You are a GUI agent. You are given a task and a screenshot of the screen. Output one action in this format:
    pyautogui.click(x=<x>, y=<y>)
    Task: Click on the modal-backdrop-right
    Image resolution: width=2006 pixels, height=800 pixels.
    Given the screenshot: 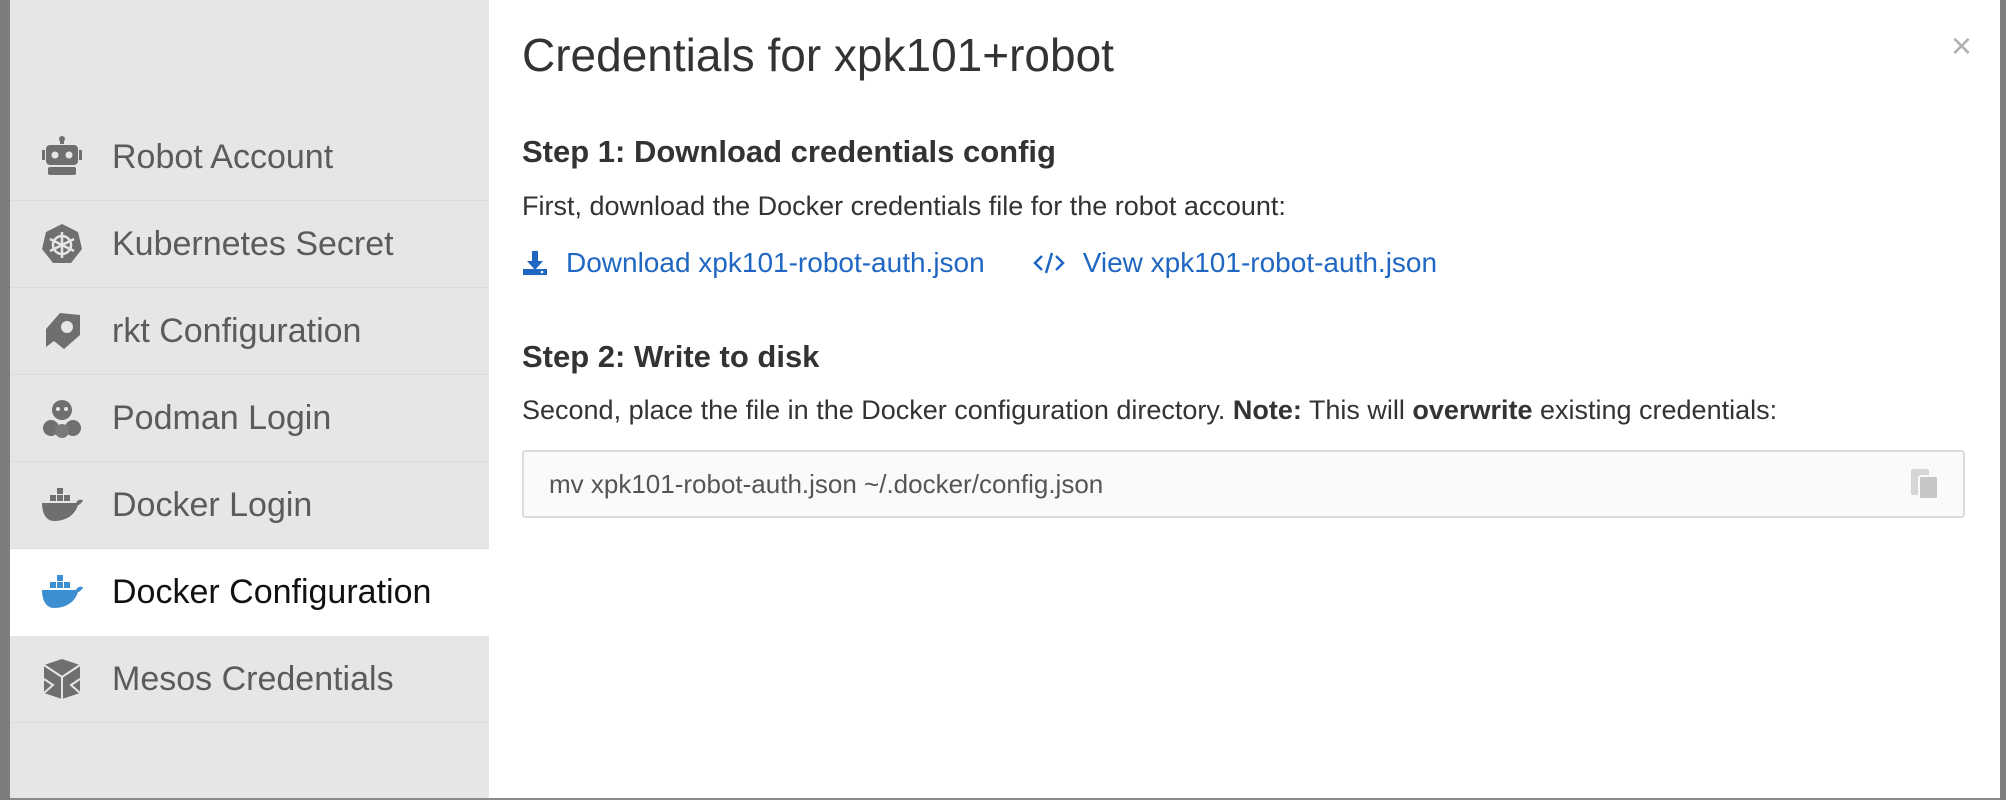 What is the action you would take?
    pyautogui.click(x=2003, y=400)
    